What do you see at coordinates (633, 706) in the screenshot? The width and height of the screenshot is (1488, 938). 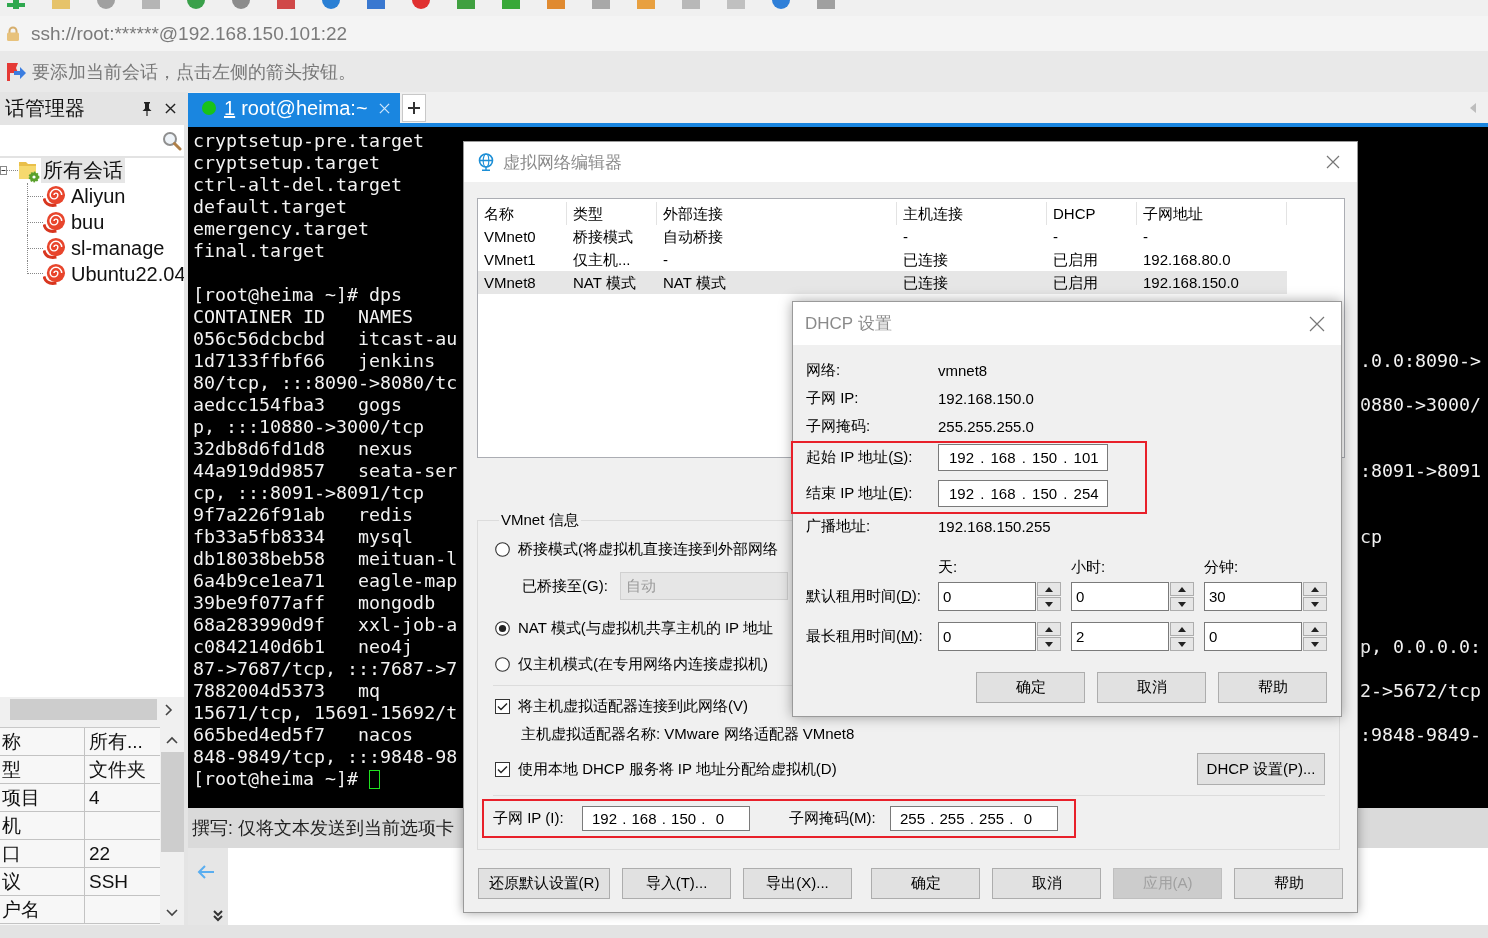 I see `checkbox-label: 将主机虚拟适配器连接到此网络(V)` at bounding box center [633, 706].